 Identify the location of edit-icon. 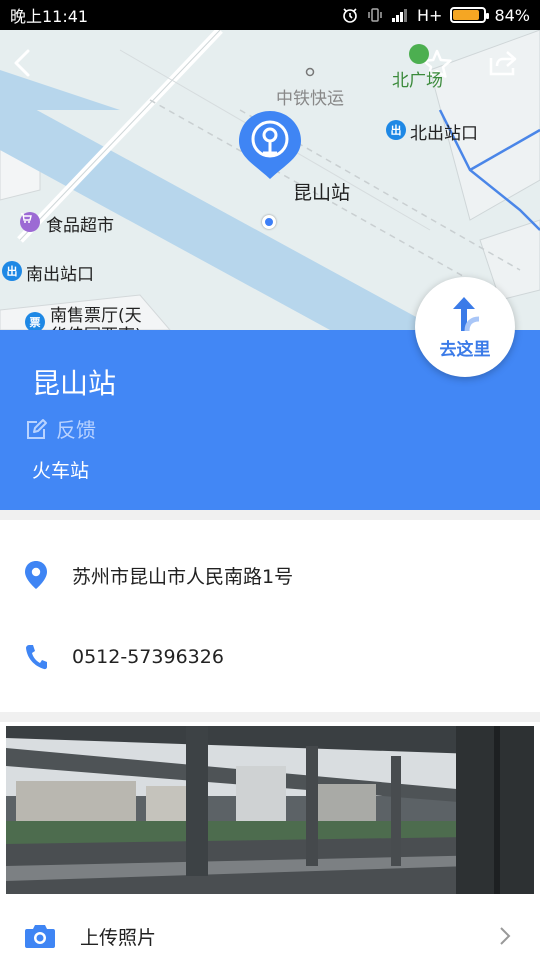
(37, 428).